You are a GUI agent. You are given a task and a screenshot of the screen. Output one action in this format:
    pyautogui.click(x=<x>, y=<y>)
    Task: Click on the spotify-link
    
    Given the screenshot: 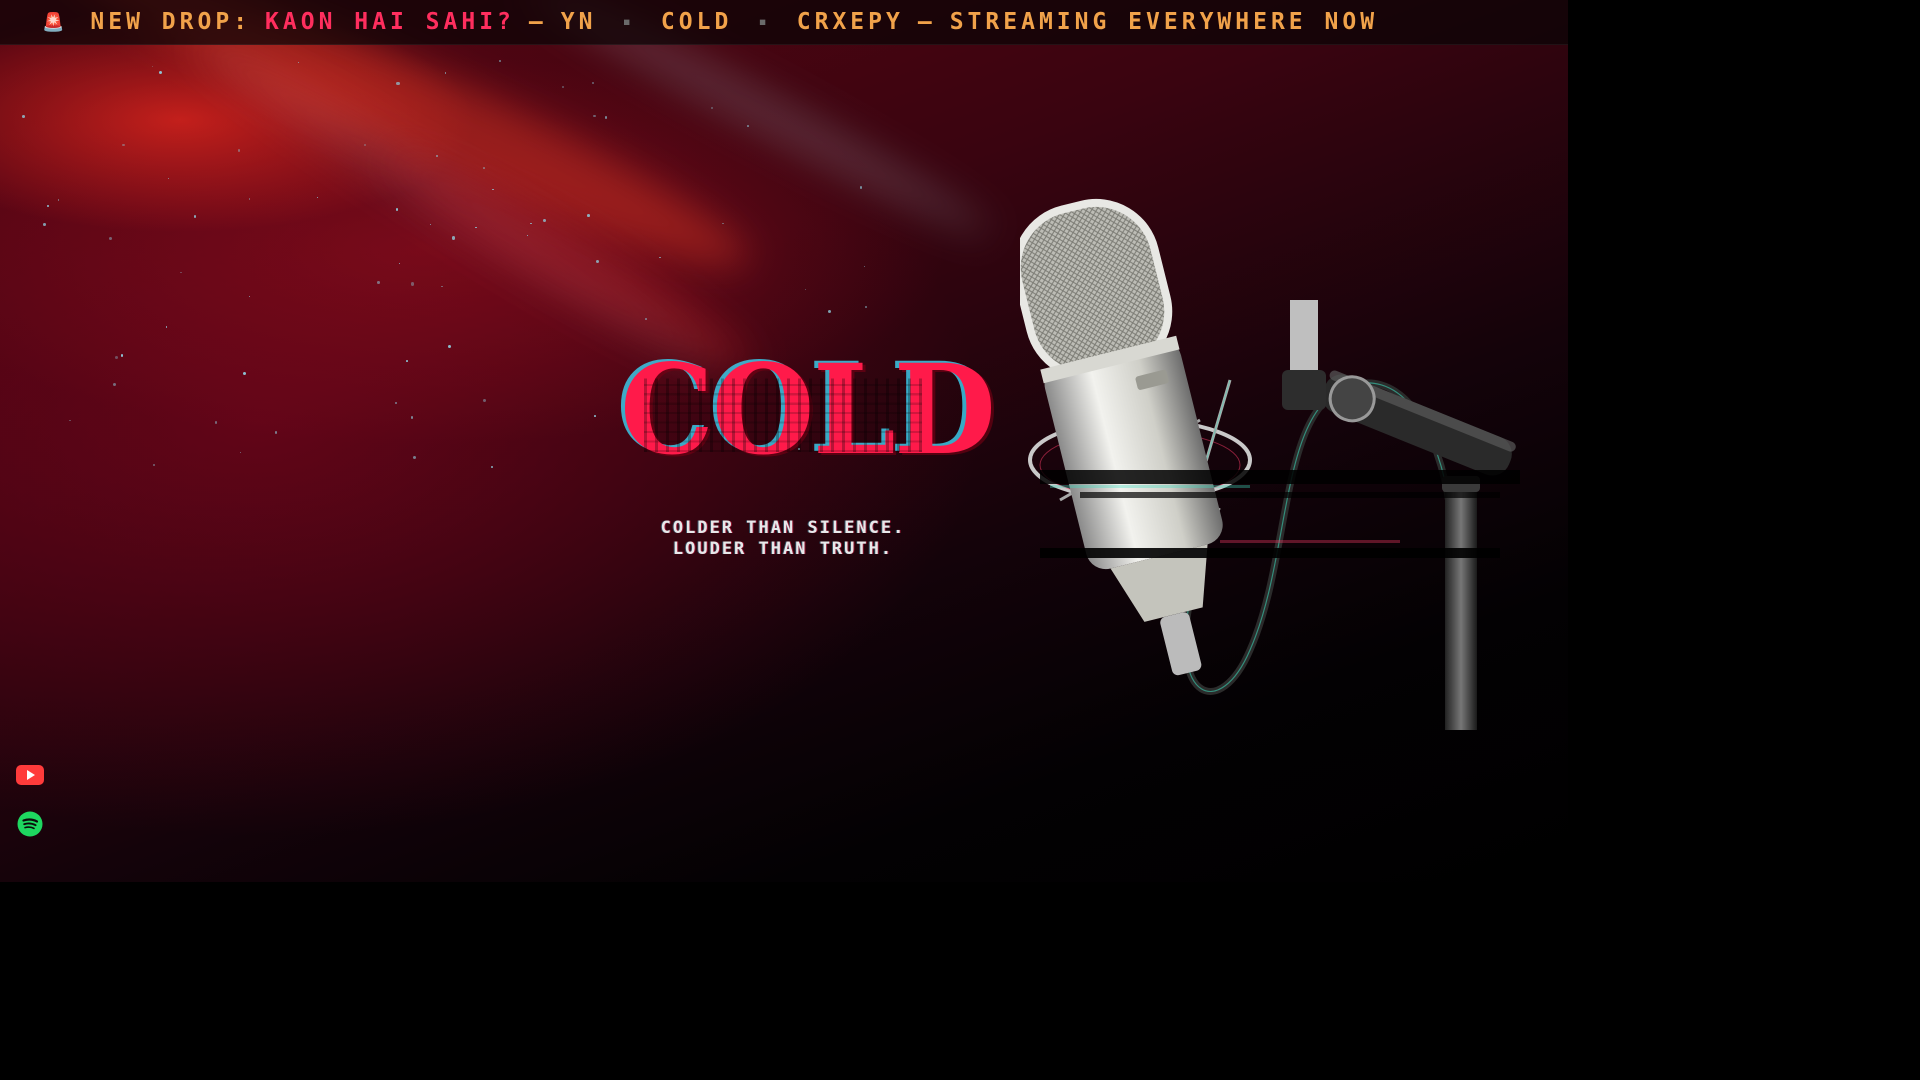 What is the action you would take?
    pyautogui.click(x=30, y=824)
    